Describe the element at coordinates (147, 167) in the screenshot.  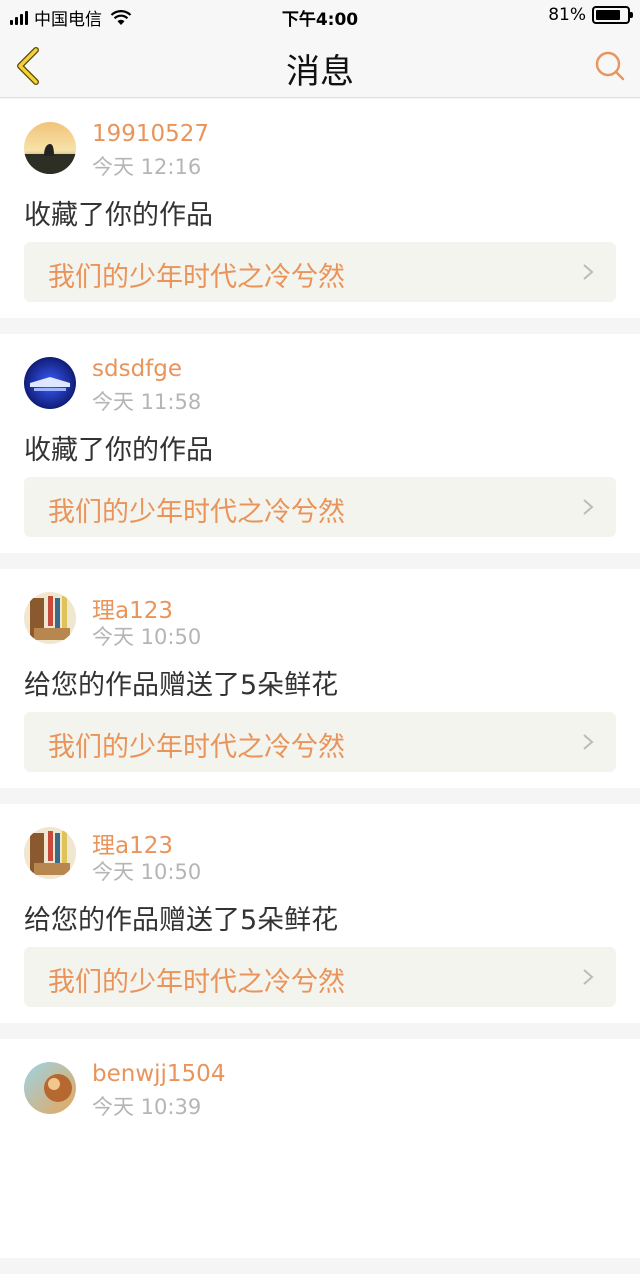
I see `message-time: 今天 12:16` at that location.